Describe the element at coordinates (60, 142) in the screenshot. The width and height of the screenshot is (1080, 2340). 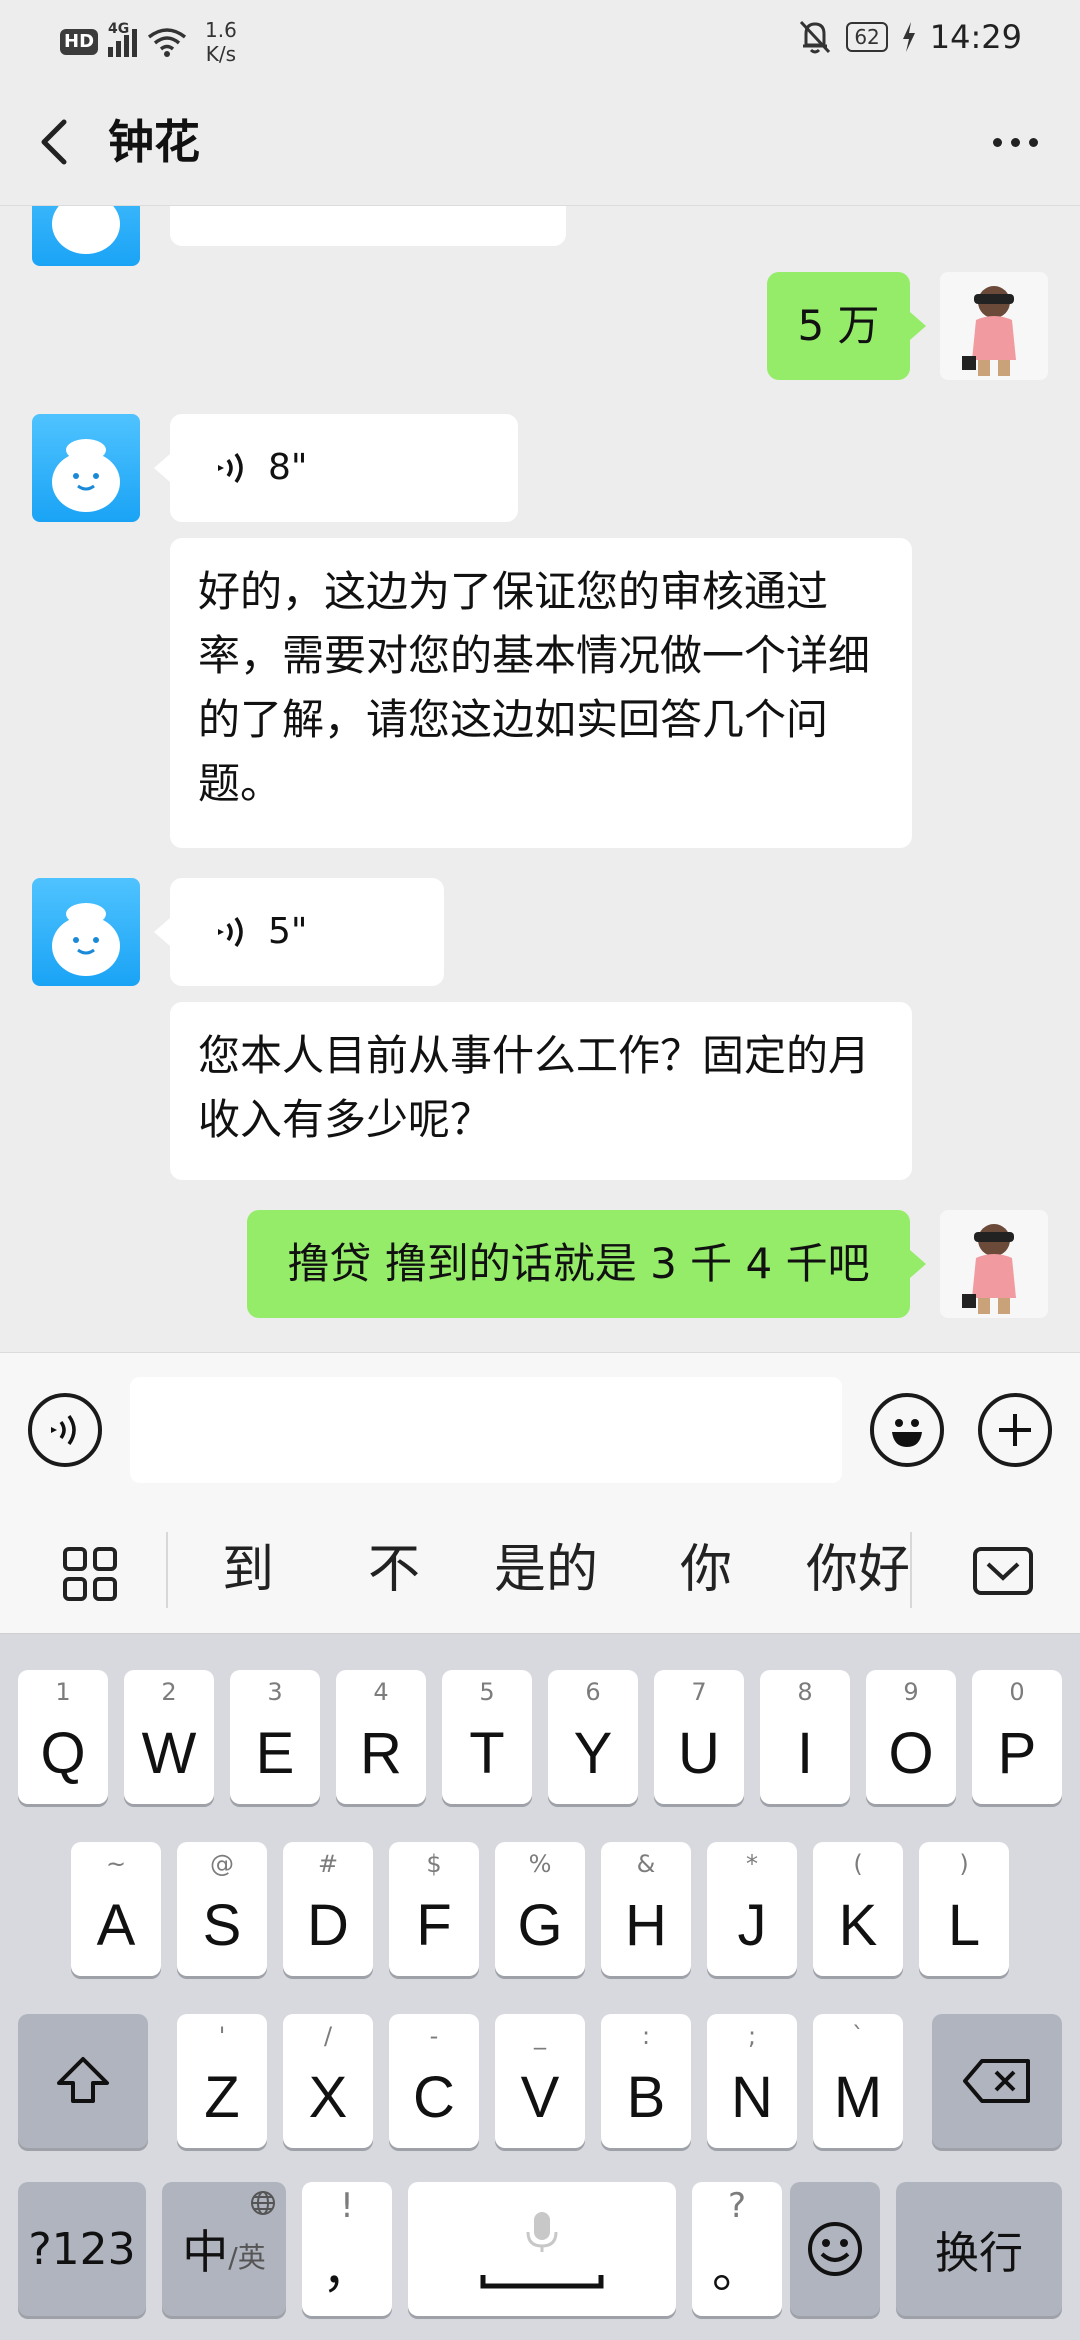
I see `back-arrow-icon` at that location.